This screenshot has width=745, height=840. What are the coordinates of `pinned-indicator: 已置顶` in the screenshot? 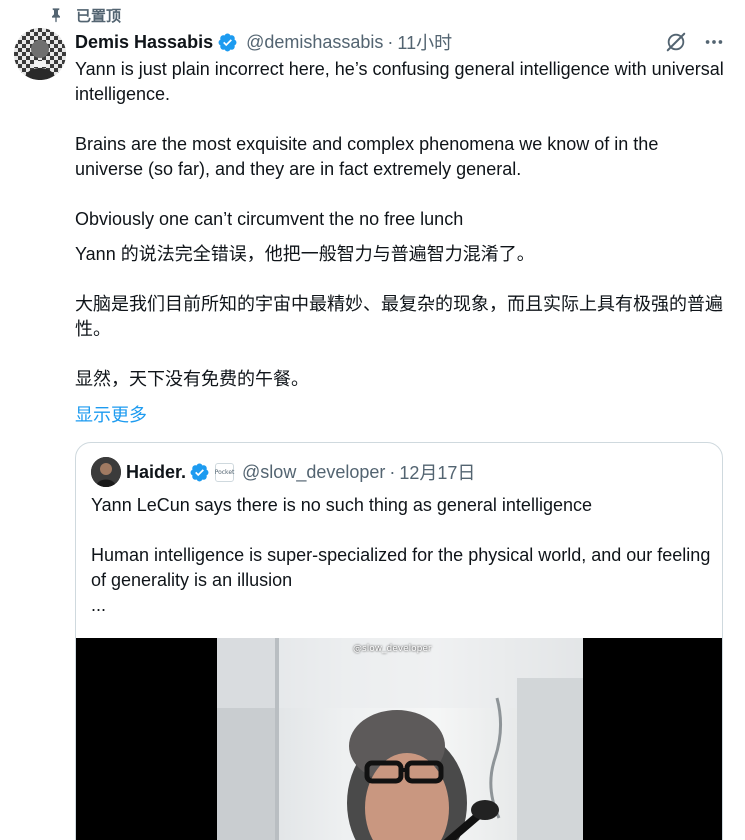 It's located at (84, 15).